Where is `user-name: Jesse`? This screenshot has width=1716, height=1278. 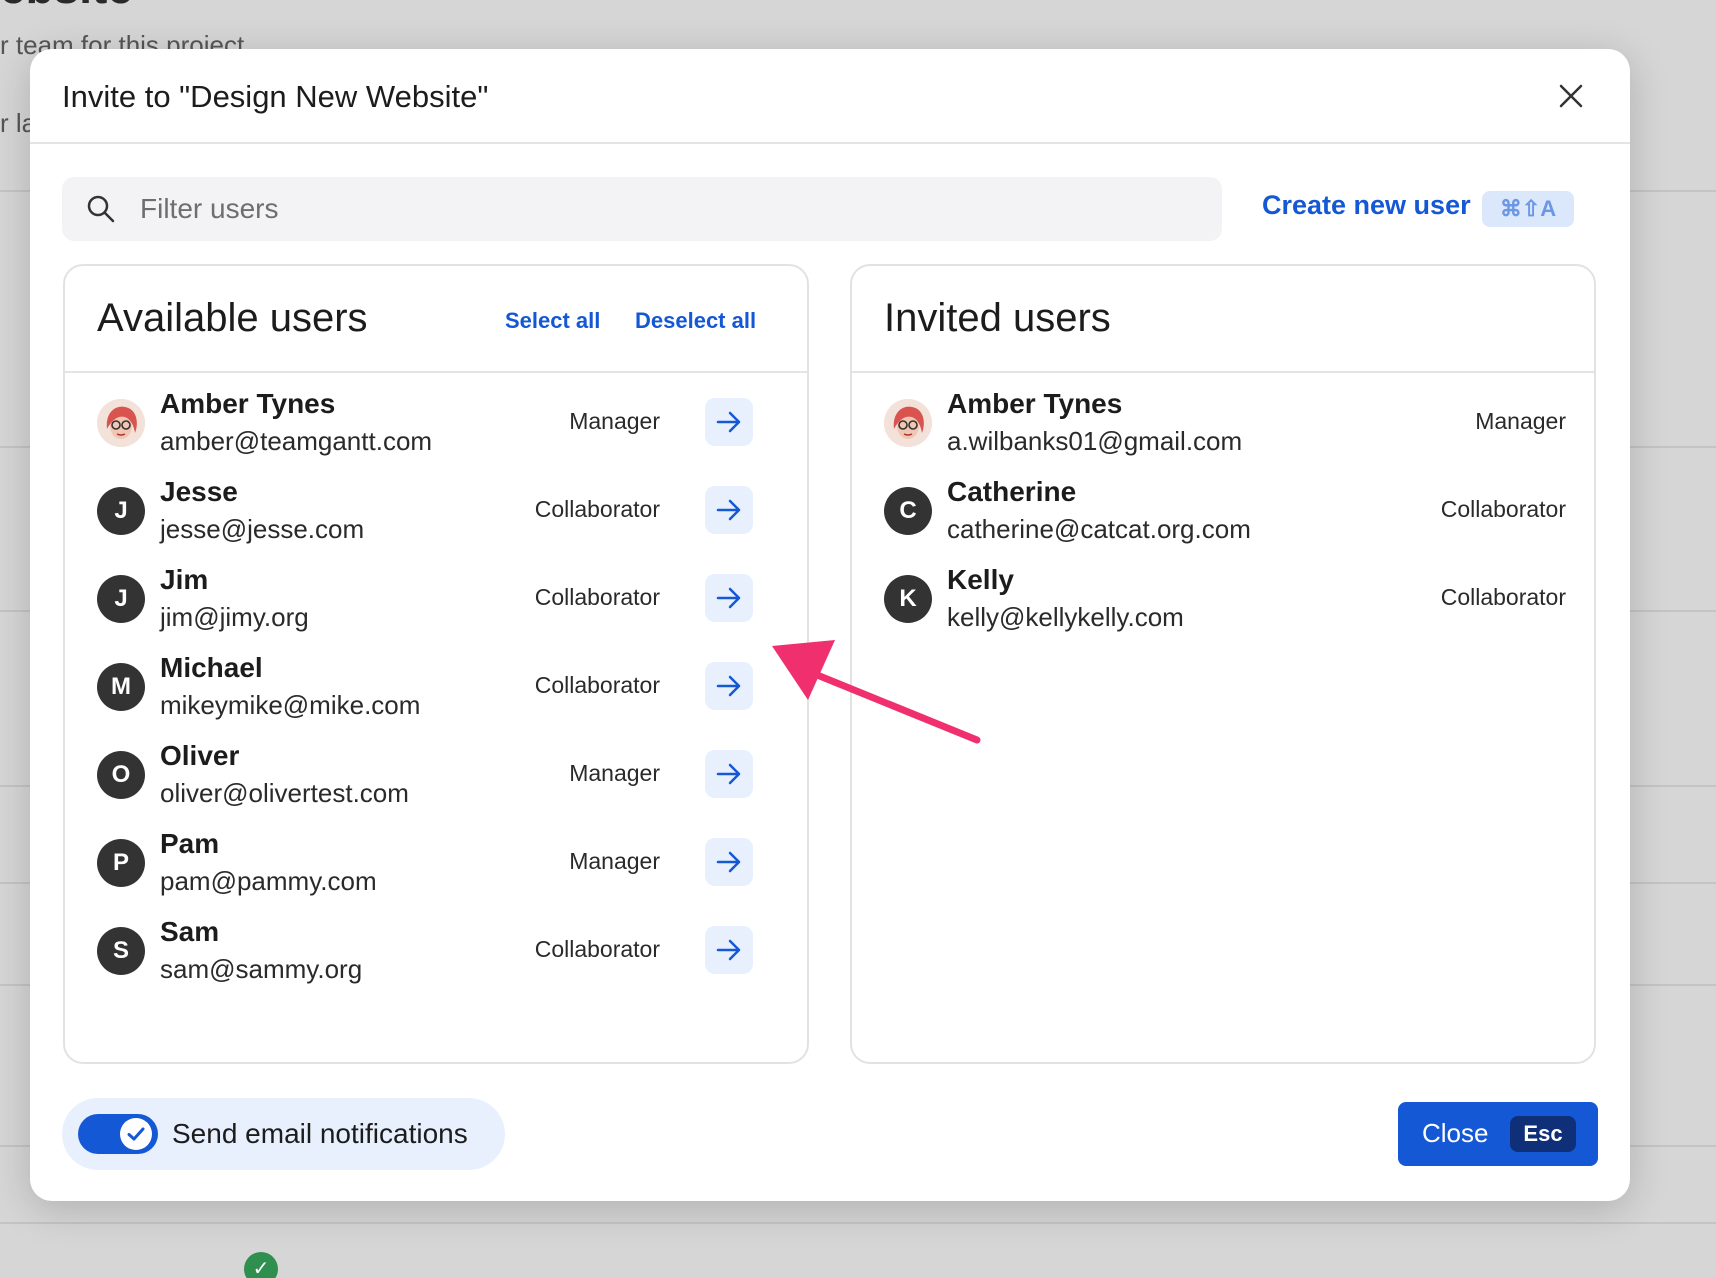 user-name: Jesse is located at coordinates (199, 491).